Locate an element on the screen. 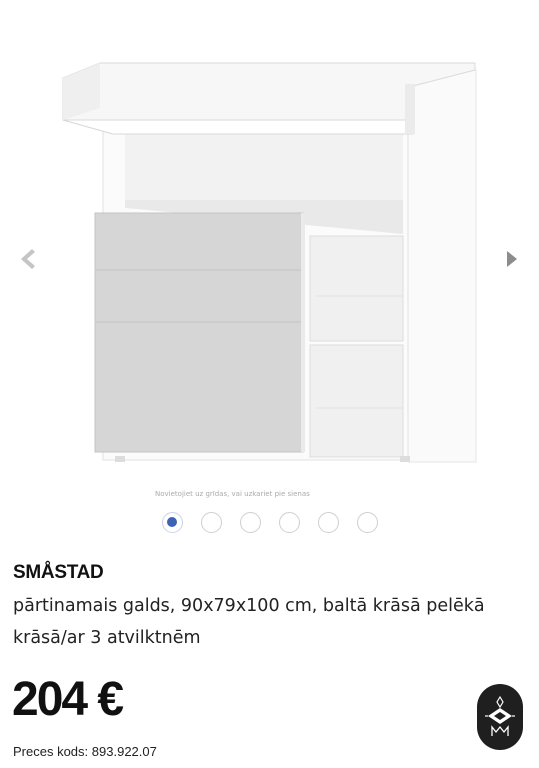 Image resolution: width=539 pixels, height=768 pixels. gallery-next-button is located at coordinates (512, 259).